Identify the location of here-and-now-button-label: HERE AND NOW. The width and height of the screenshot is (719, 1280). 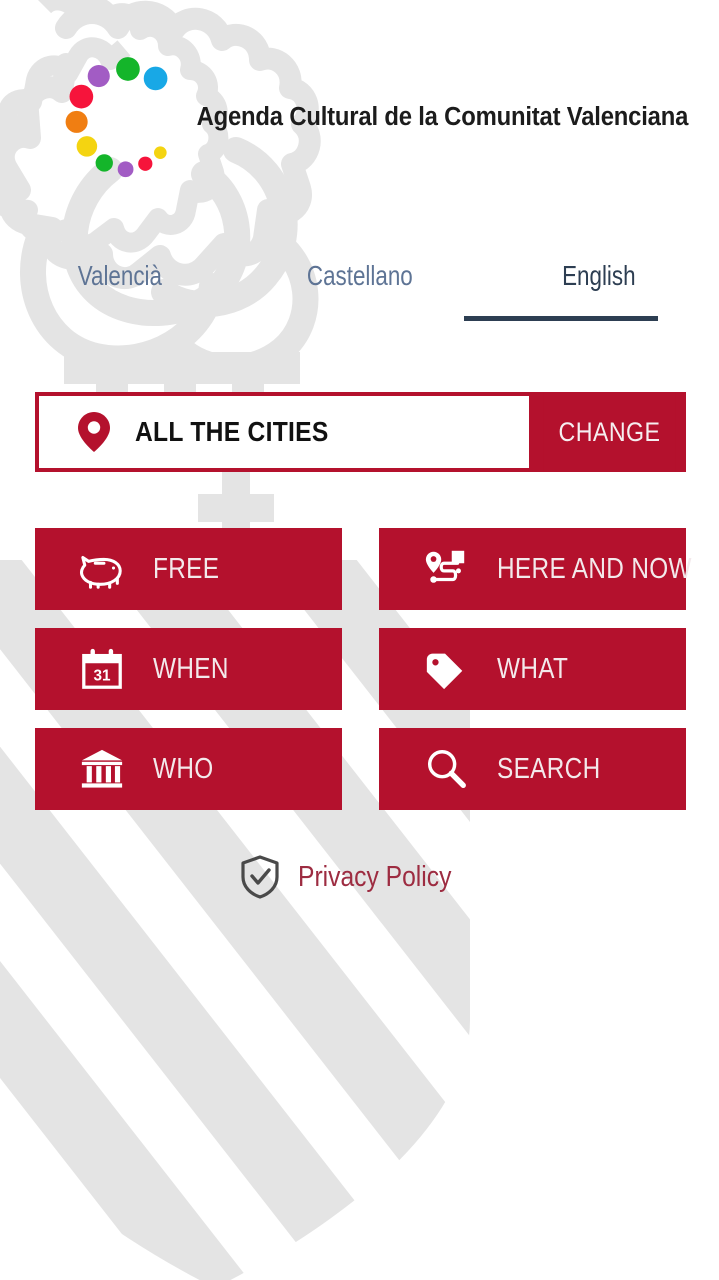
(594, 568).